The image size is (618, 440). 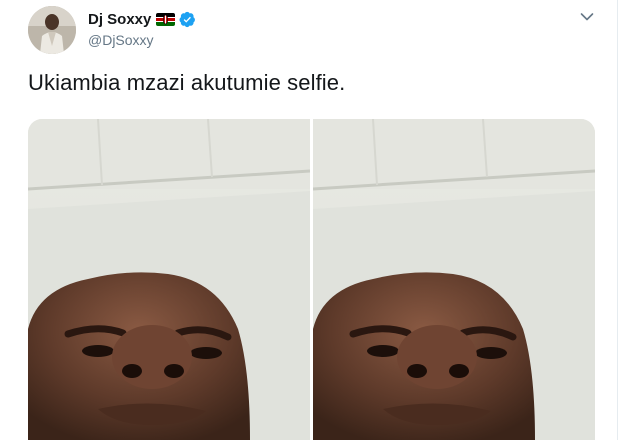 I want to click on verified-badge-icon, so click(x=187, y=19).